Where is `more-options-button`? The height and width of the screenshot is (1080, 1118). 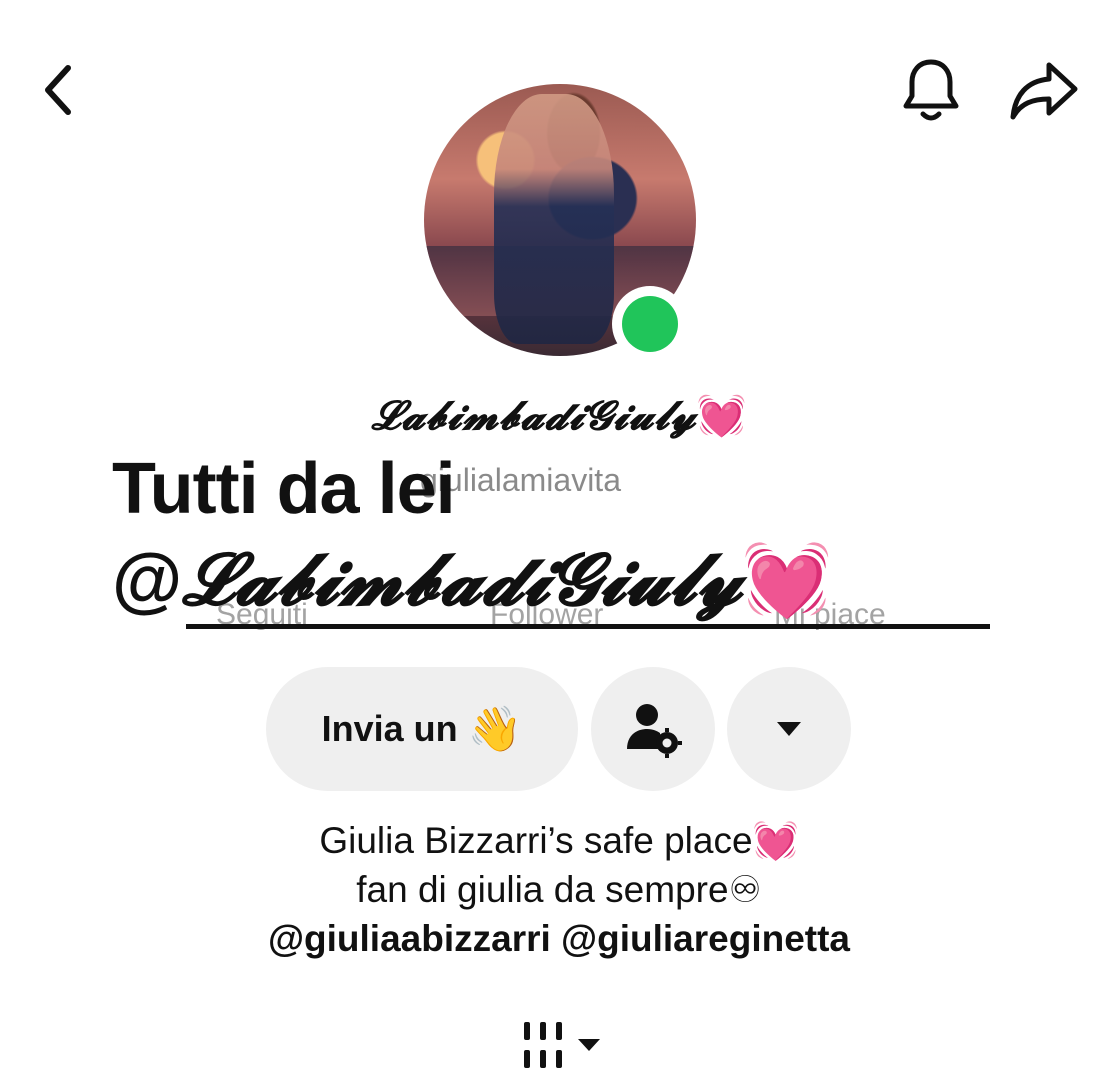 more-options-button is located at coordinates (789, 729).